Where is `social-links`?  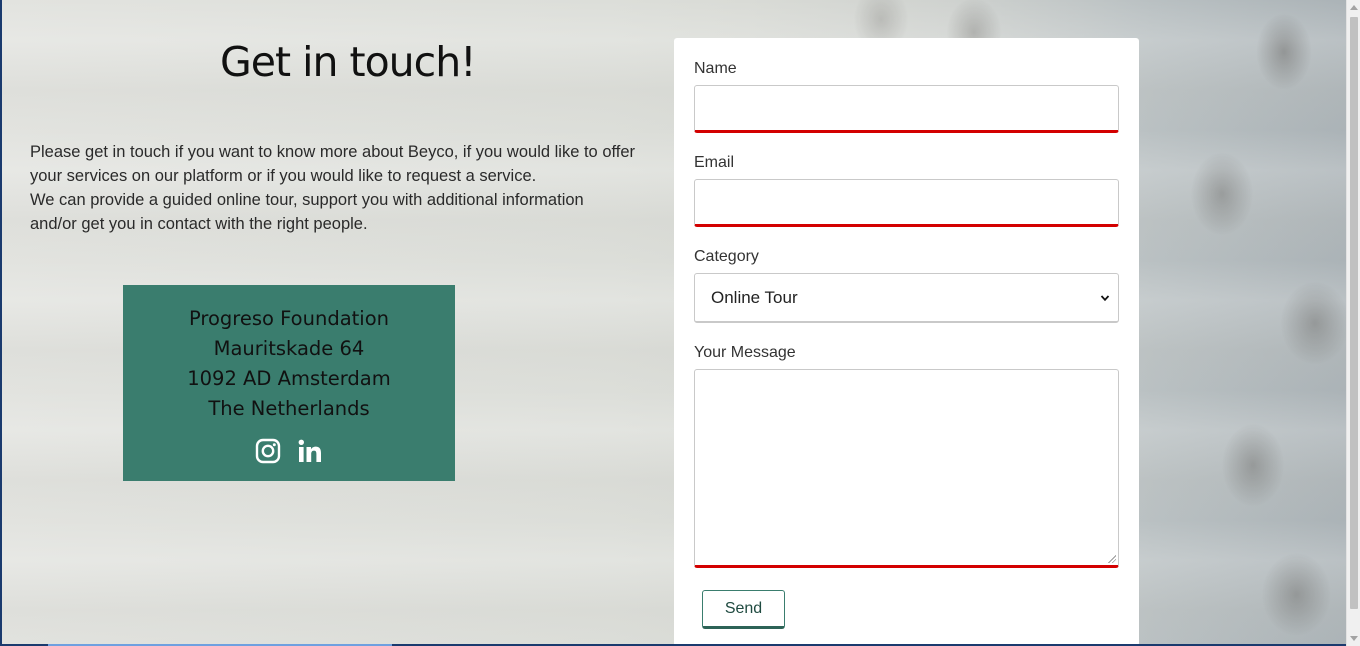 social-links is located at coordinates (289, 451).